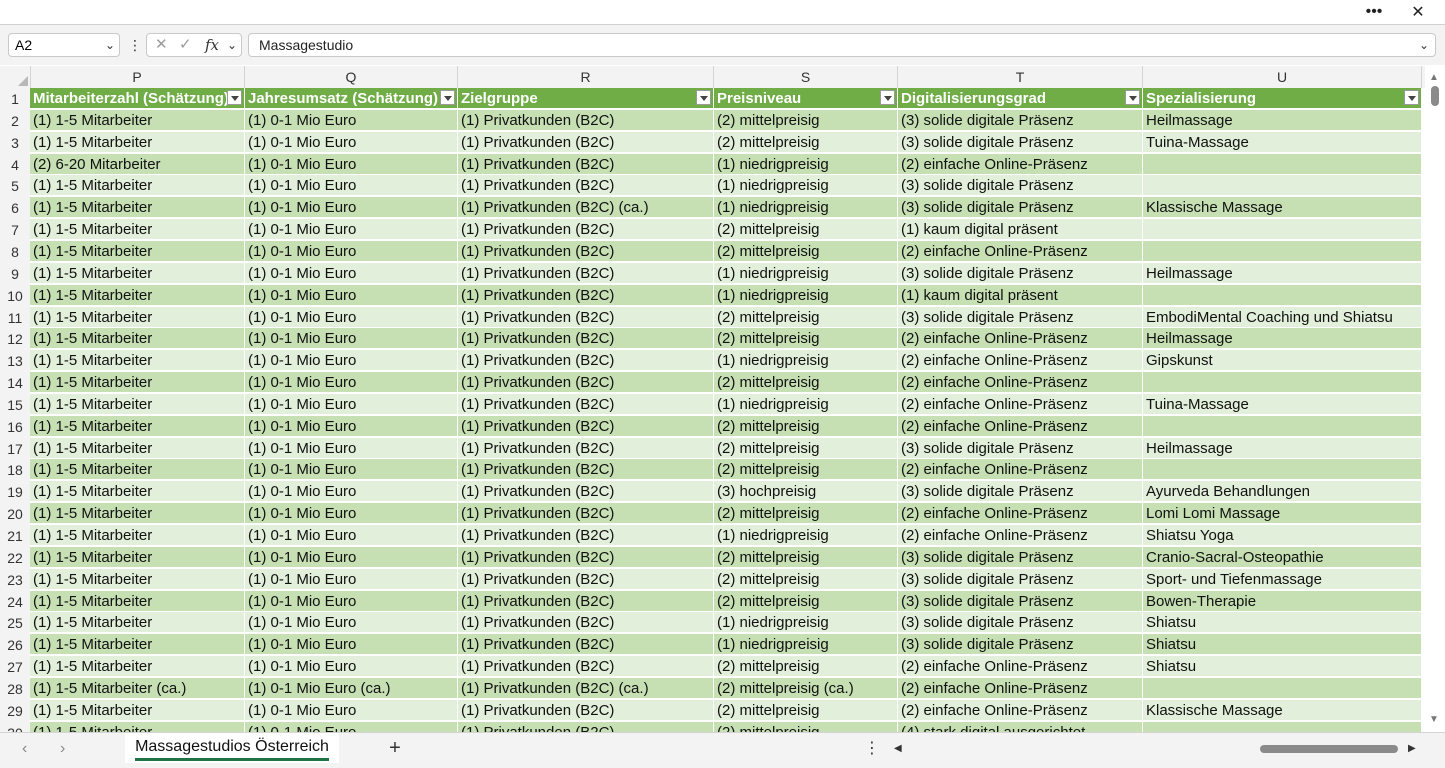  I want to click on row-header: 2, so click(15, 121).